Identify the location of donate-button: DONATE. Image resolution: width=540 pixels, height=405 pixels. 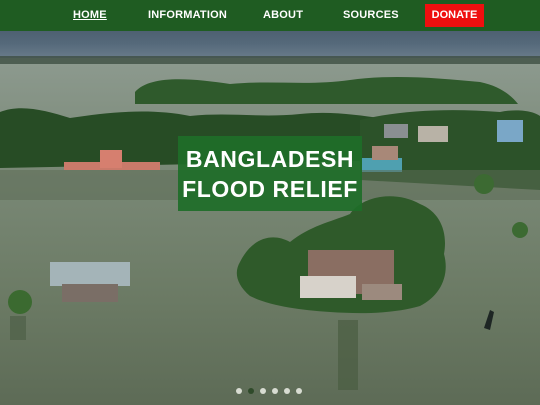
(454, 15).